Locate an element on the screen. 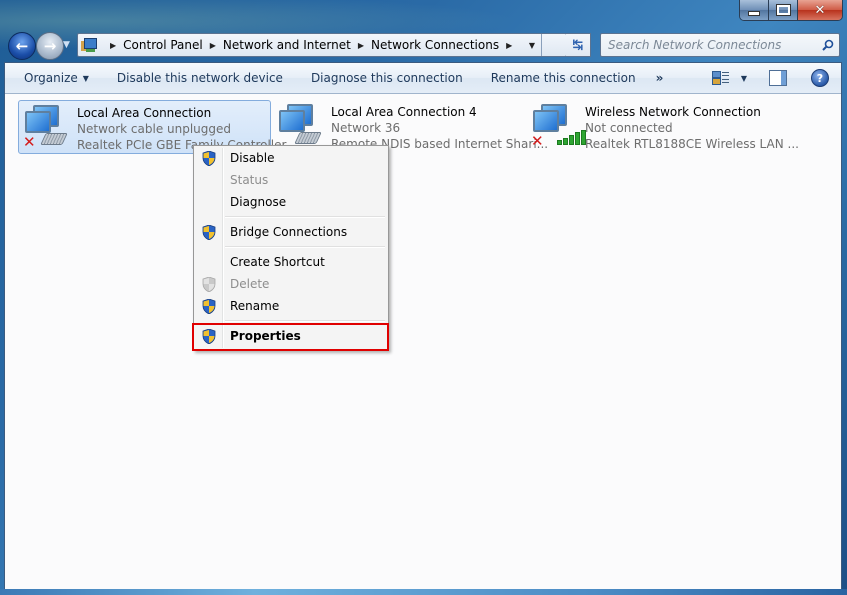  menu-item-rename: Rename is located at coordinates (291, 306).